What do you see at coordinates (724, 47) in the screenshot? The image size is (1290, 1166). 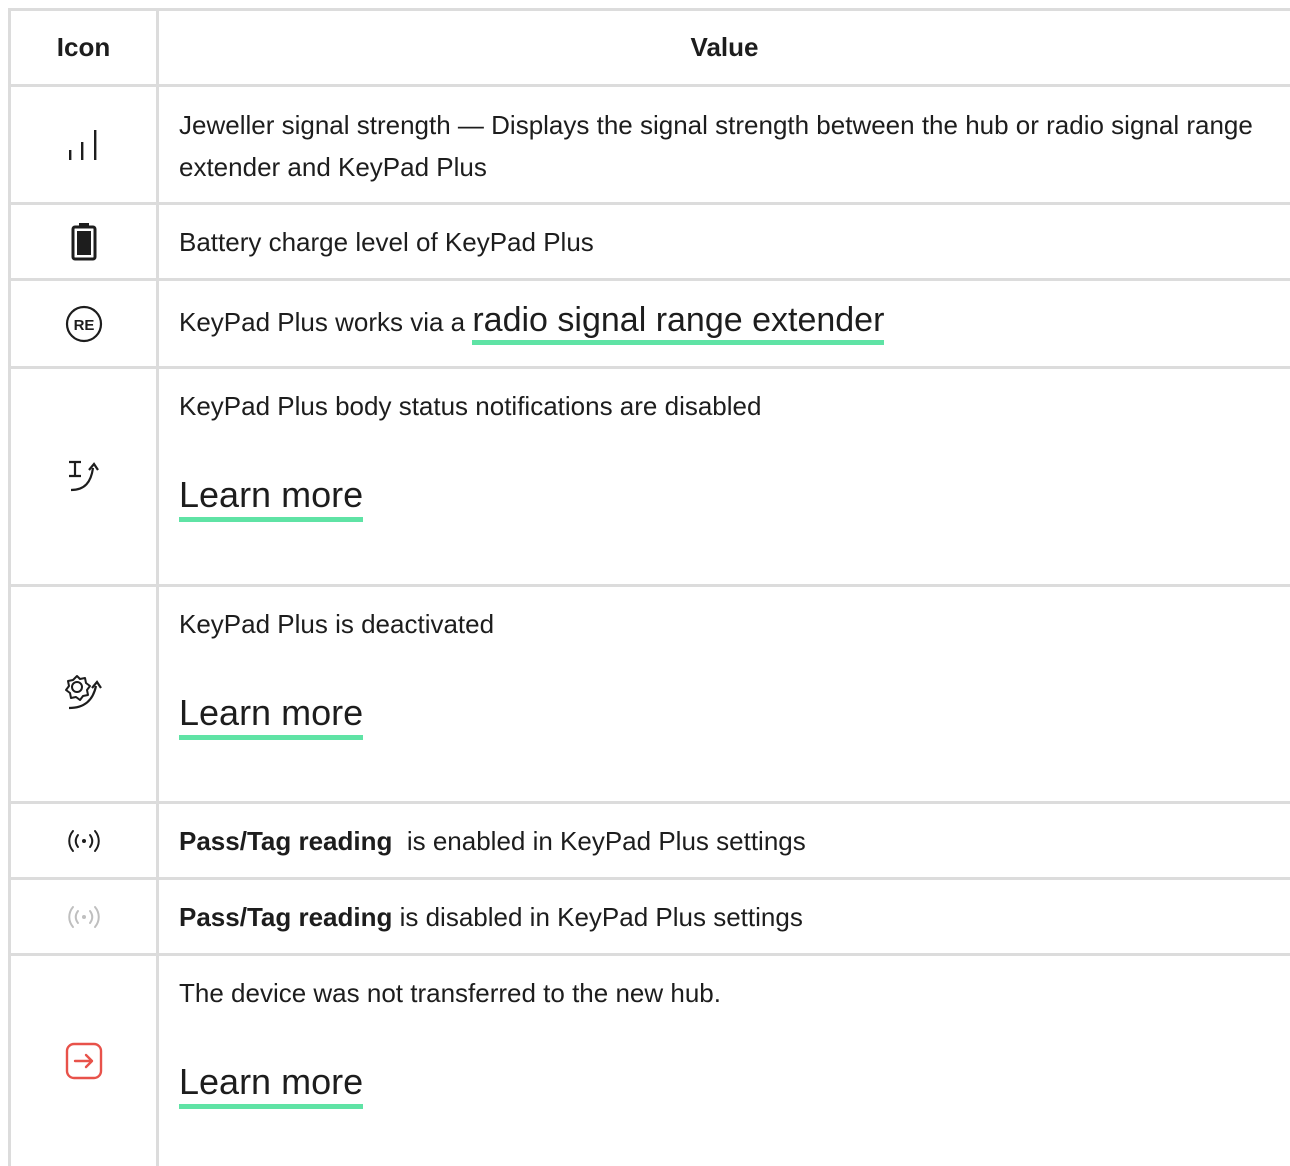 I see `header-value: Value` at bounding box center [724, 47].